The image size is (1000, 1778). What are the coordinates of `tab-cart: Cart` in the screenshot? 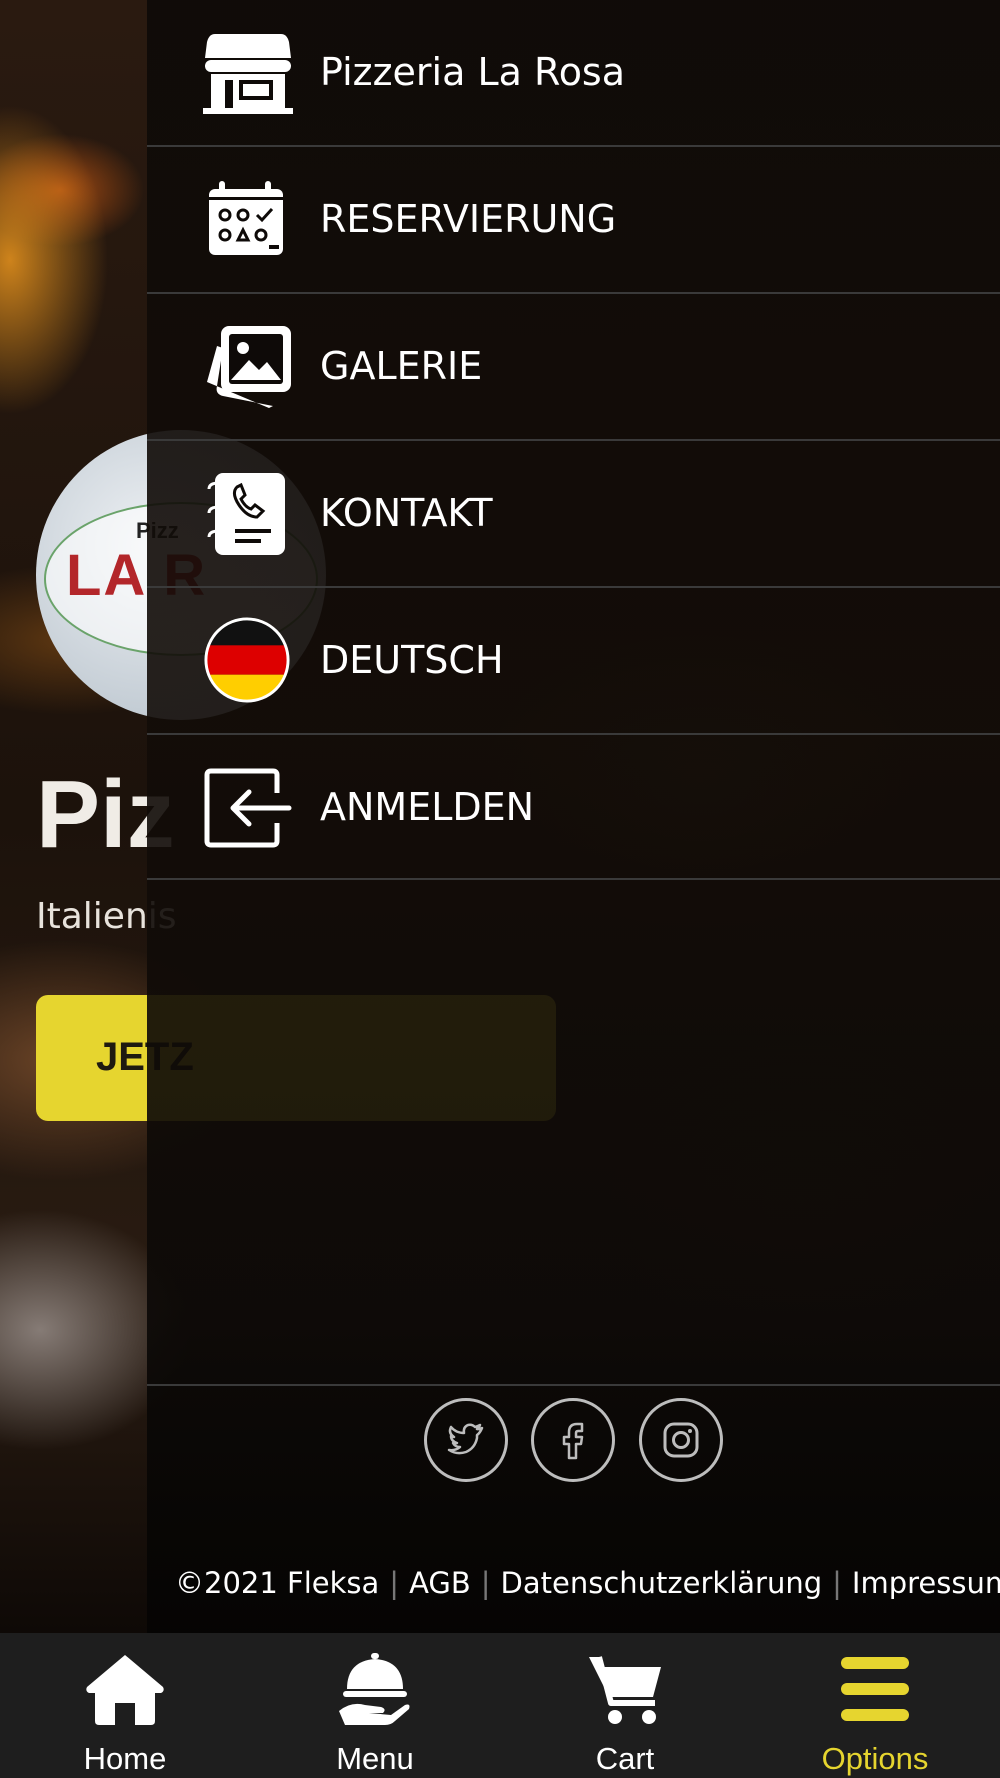 It's located at (625, 1705).